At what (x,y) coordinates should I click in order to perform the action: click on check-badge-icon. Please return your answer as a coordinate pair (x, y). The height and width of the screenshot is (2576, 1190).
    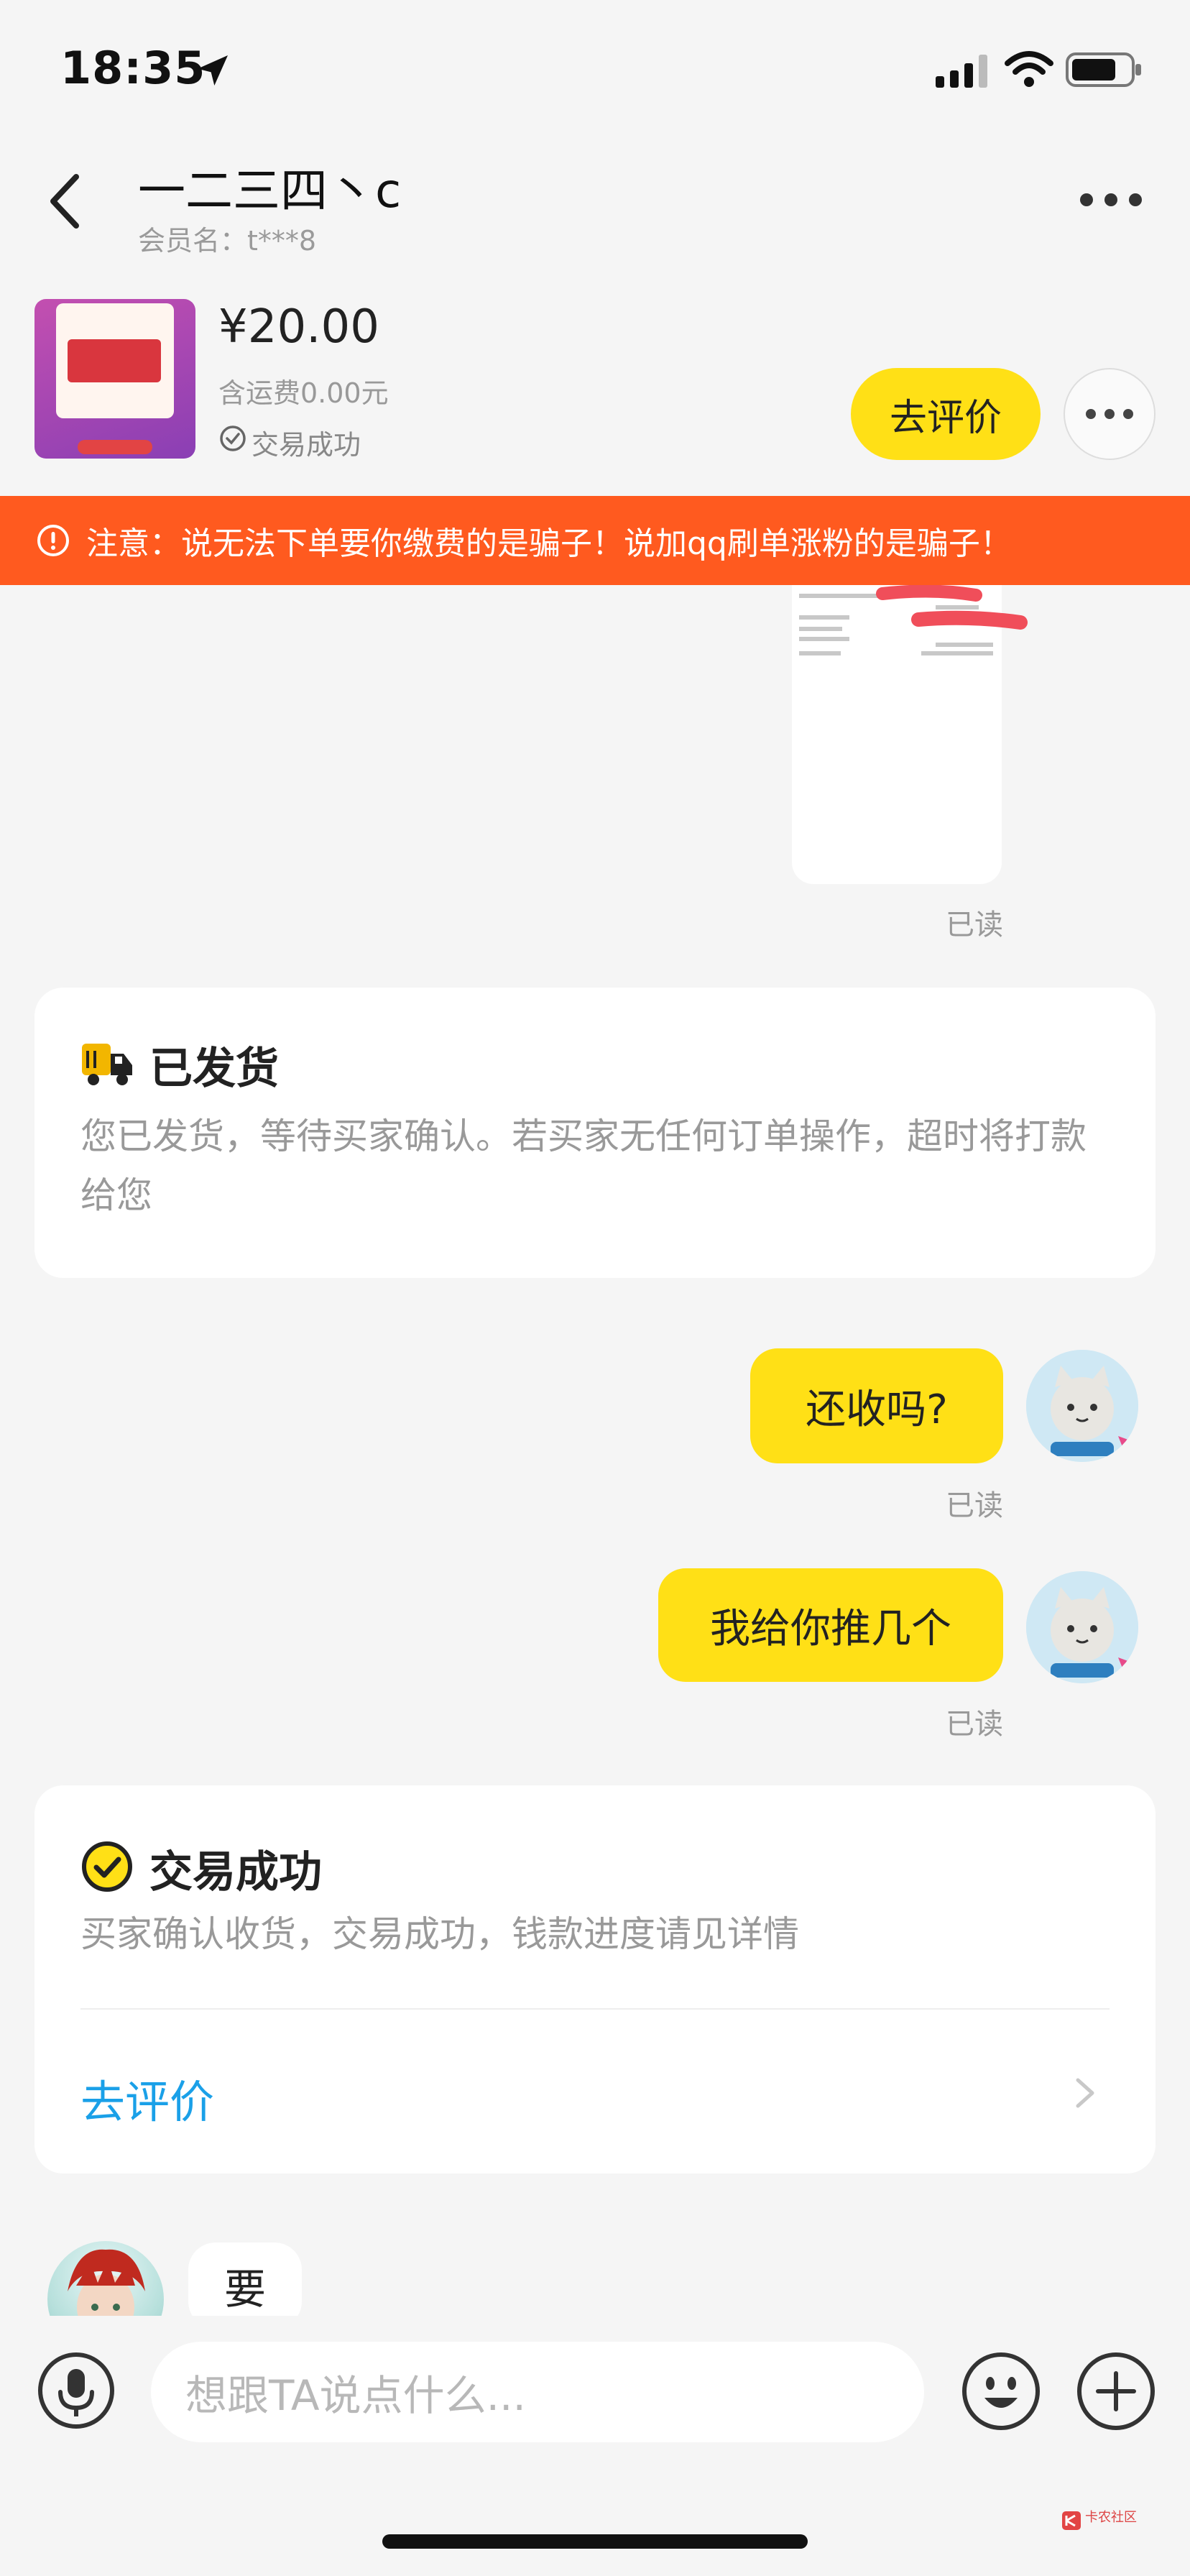
    Looking at the image, I should click on (107, 1866).